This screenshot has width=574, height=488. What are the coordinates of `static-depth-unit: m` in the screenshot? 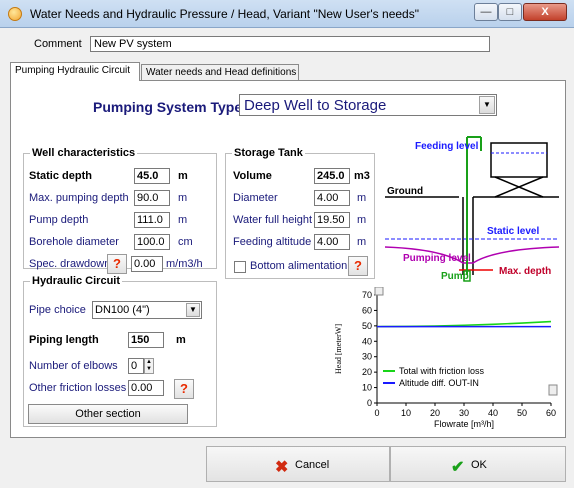 It's located at (183, 176).